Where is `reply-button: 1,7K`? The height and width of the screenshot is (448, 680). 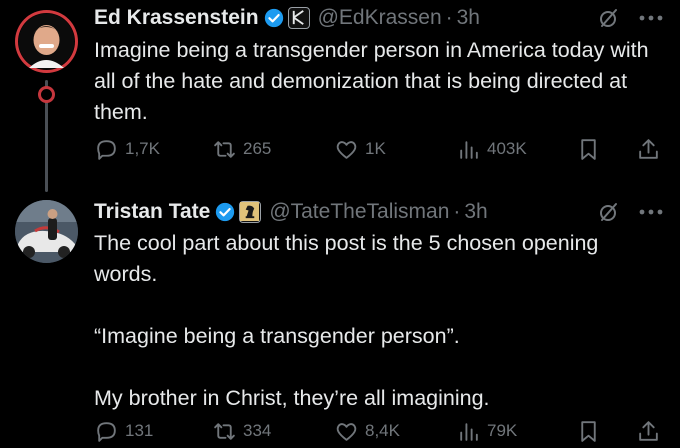 reply-button: 1,7K is located at coordinates (127, 149).